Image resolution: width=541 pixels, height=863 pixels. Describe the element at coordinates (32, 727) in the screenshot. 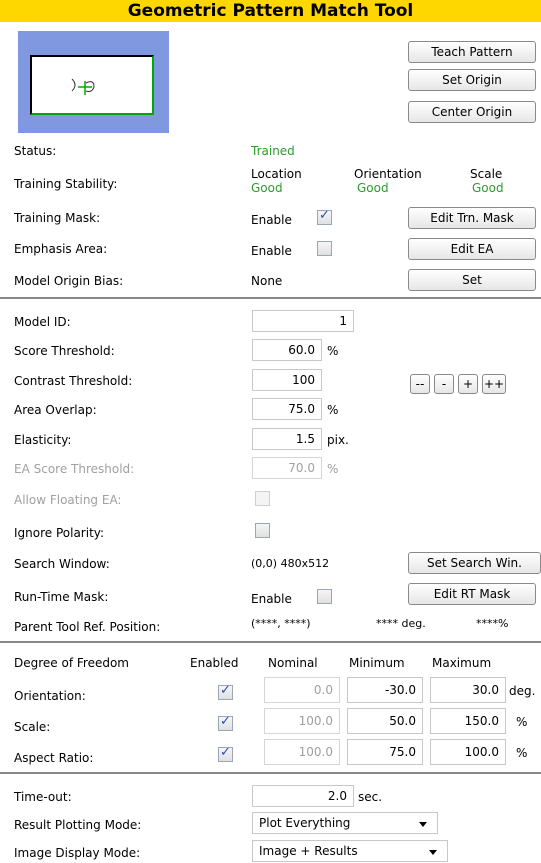

I see `dof-row-label: Scale:` at that location.